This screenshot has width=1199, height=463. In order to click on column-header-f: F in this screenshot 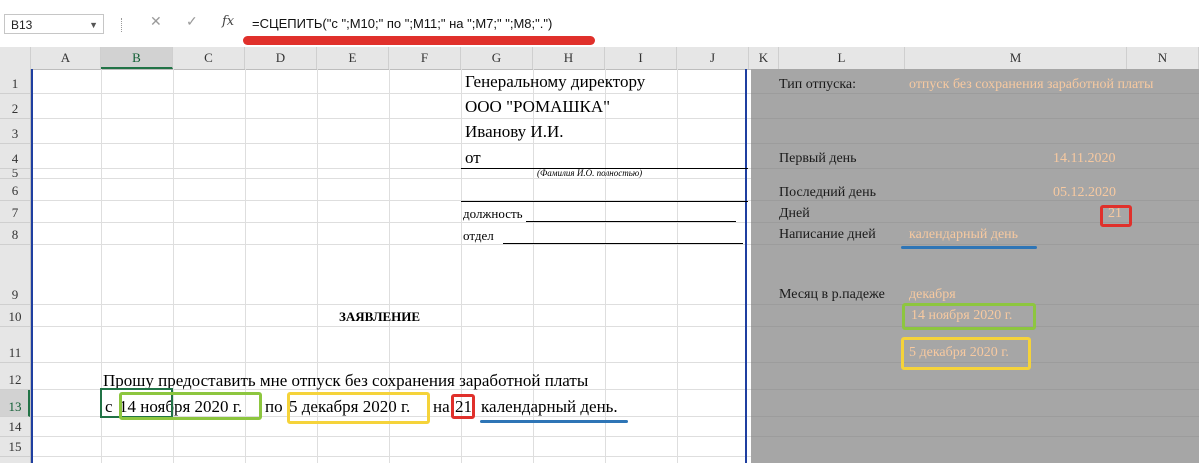, I will do `click(425, 58)`.